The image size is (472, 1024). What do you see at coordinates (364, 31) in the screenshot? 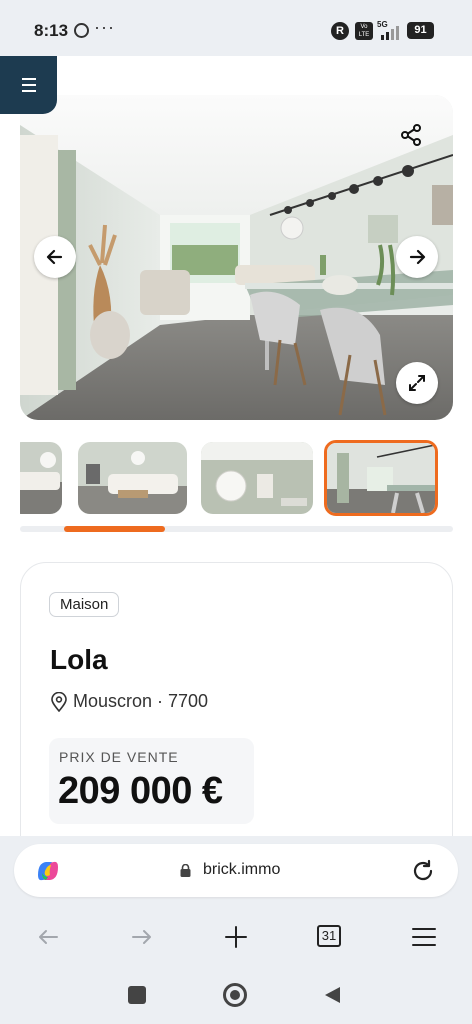
I see `volte-icon: Vo LTE` at bounding box center [364, 31].